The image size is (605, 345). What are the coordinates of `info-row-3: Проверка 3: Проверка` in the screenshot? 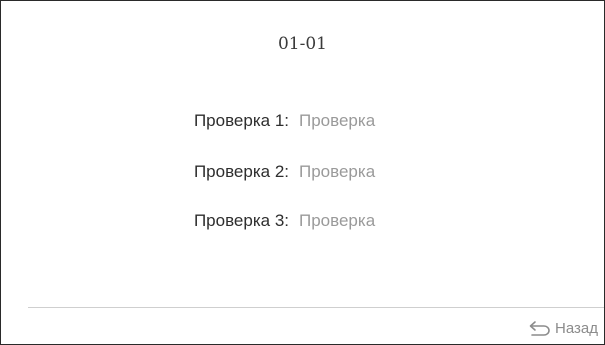 It's located at (302, 221).